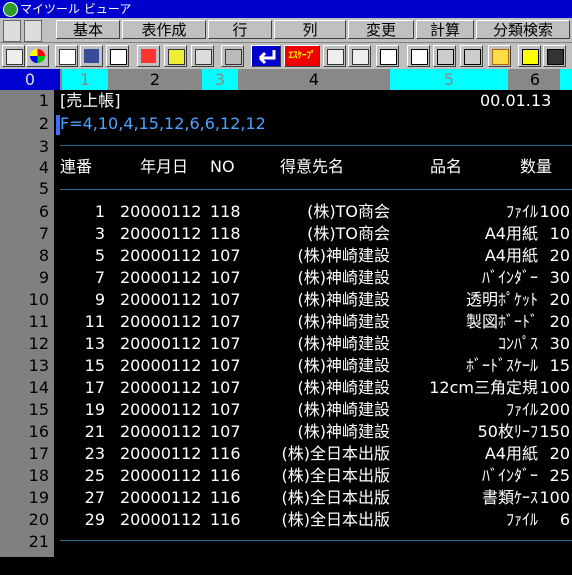 This screenshot has width=572, height=575. I want to click on menu-row: 行, so click(240, 29).